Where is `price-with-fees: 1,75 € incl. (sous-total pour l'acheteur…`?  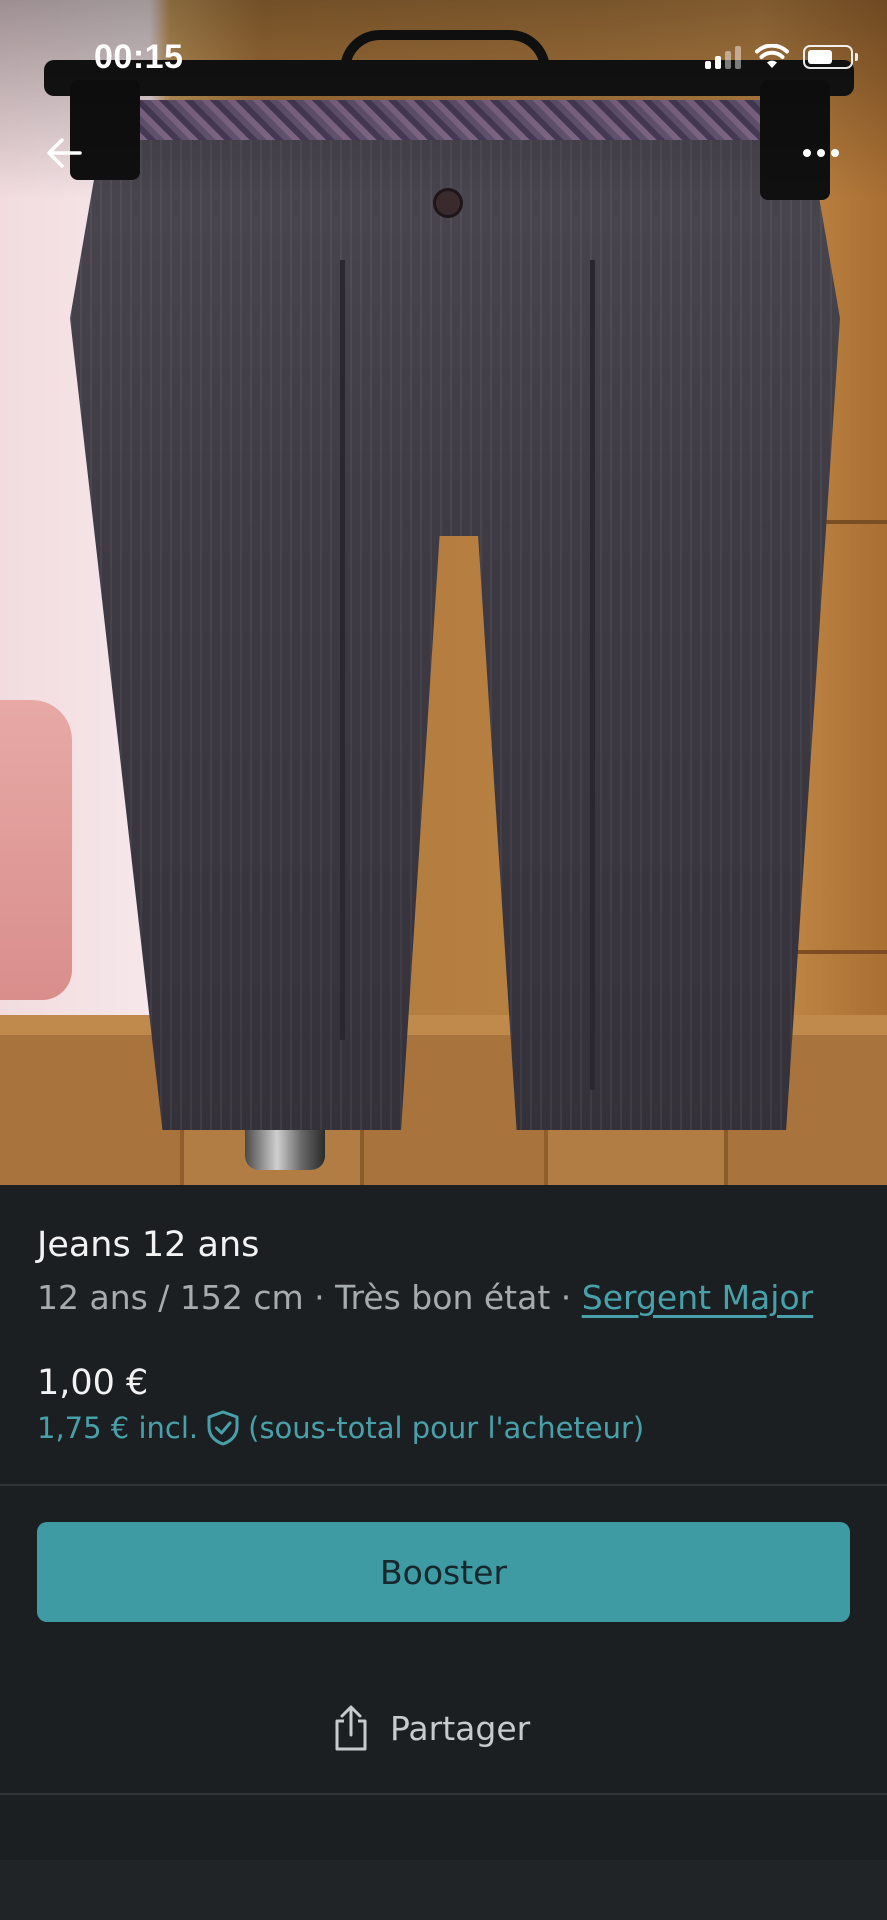
price-with-fees: 1,75 € incl. (sous-total pour l'acheteur… is located at coordinates (340, 1428).